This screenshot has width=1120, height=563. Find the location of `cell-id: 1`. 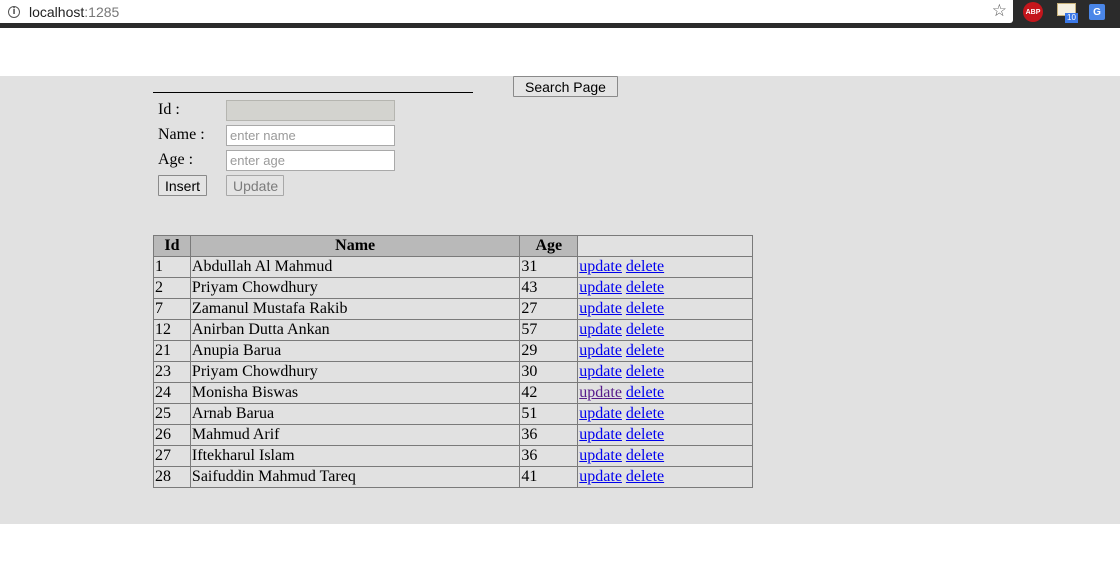

cell-id: 1 is located at coordinates (172, 267).